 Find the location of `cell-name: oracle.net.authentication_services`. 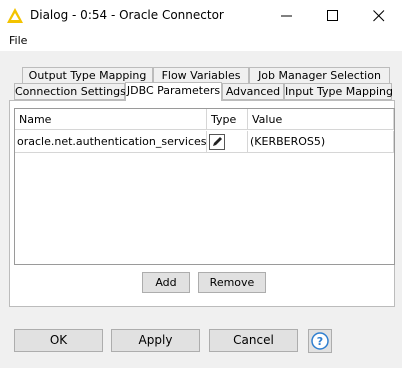

cell-name: oracle.net.authentication_services is located at coordinates (111, 142).